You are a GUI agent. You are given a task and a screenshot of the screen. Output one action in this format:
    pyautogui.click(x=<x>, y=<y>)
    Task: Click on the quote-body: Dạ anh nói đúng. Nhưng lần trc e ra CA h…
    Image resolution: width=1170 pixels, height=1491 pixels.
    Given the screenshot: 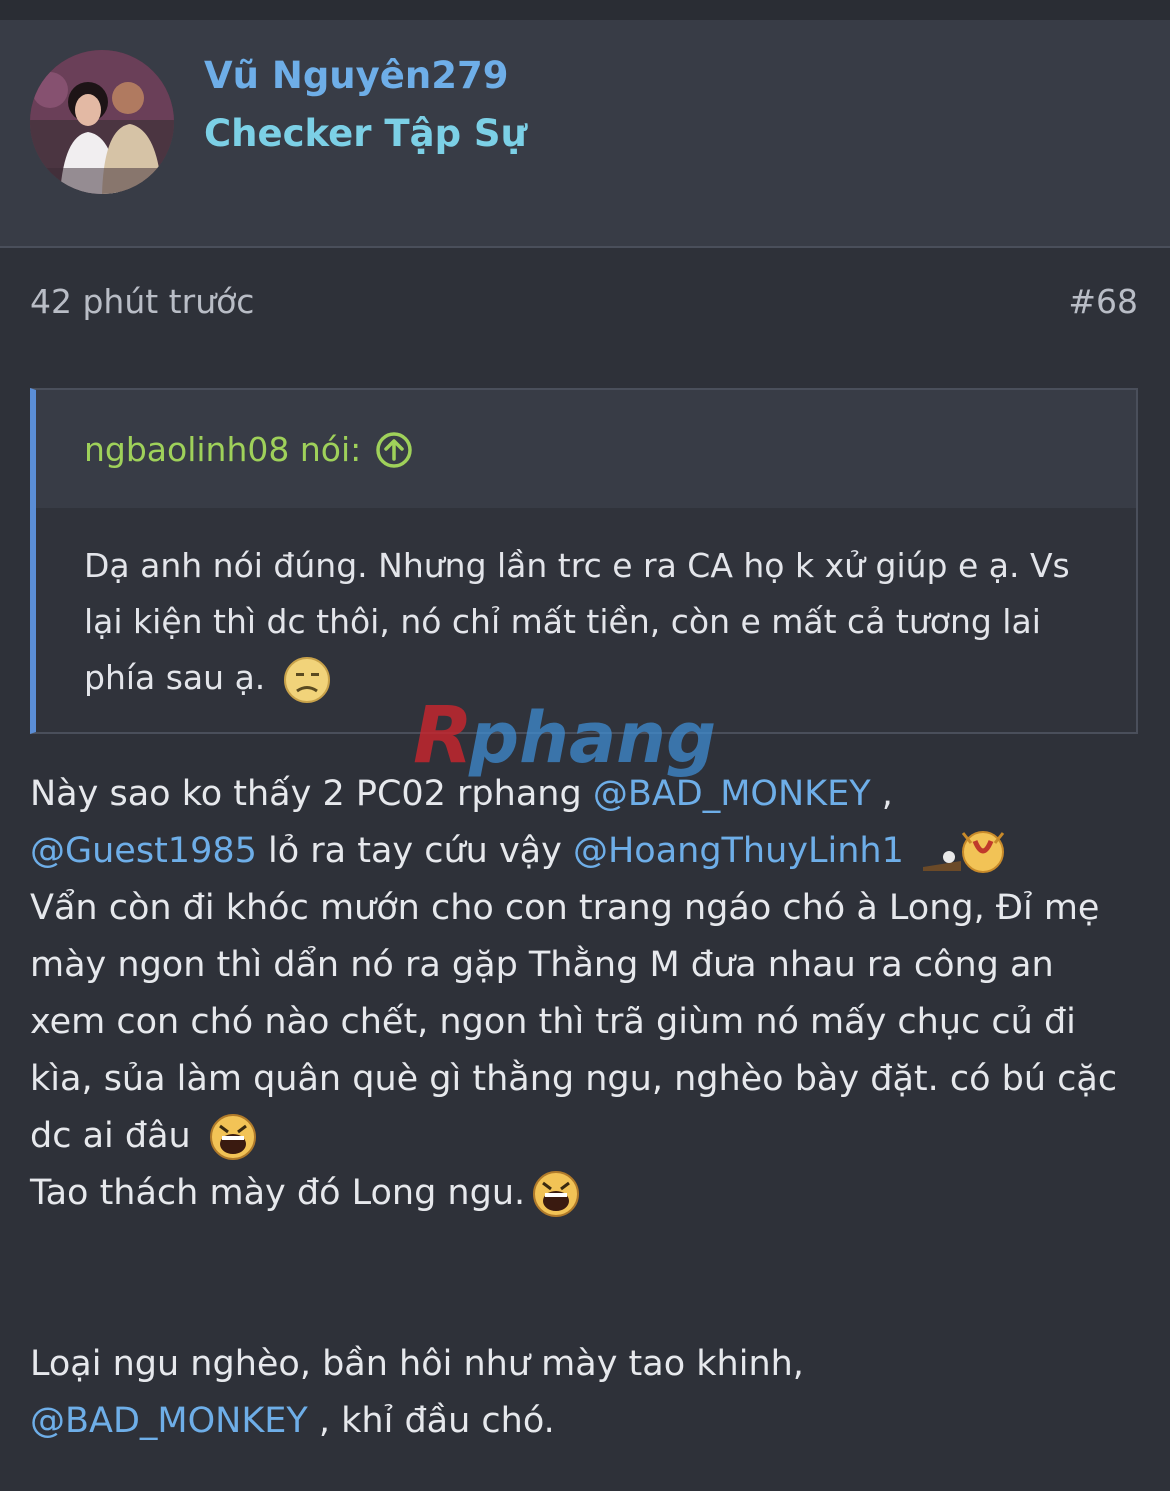 What is the action you would take?
    pyautogui.click(x=594, y=622)
    